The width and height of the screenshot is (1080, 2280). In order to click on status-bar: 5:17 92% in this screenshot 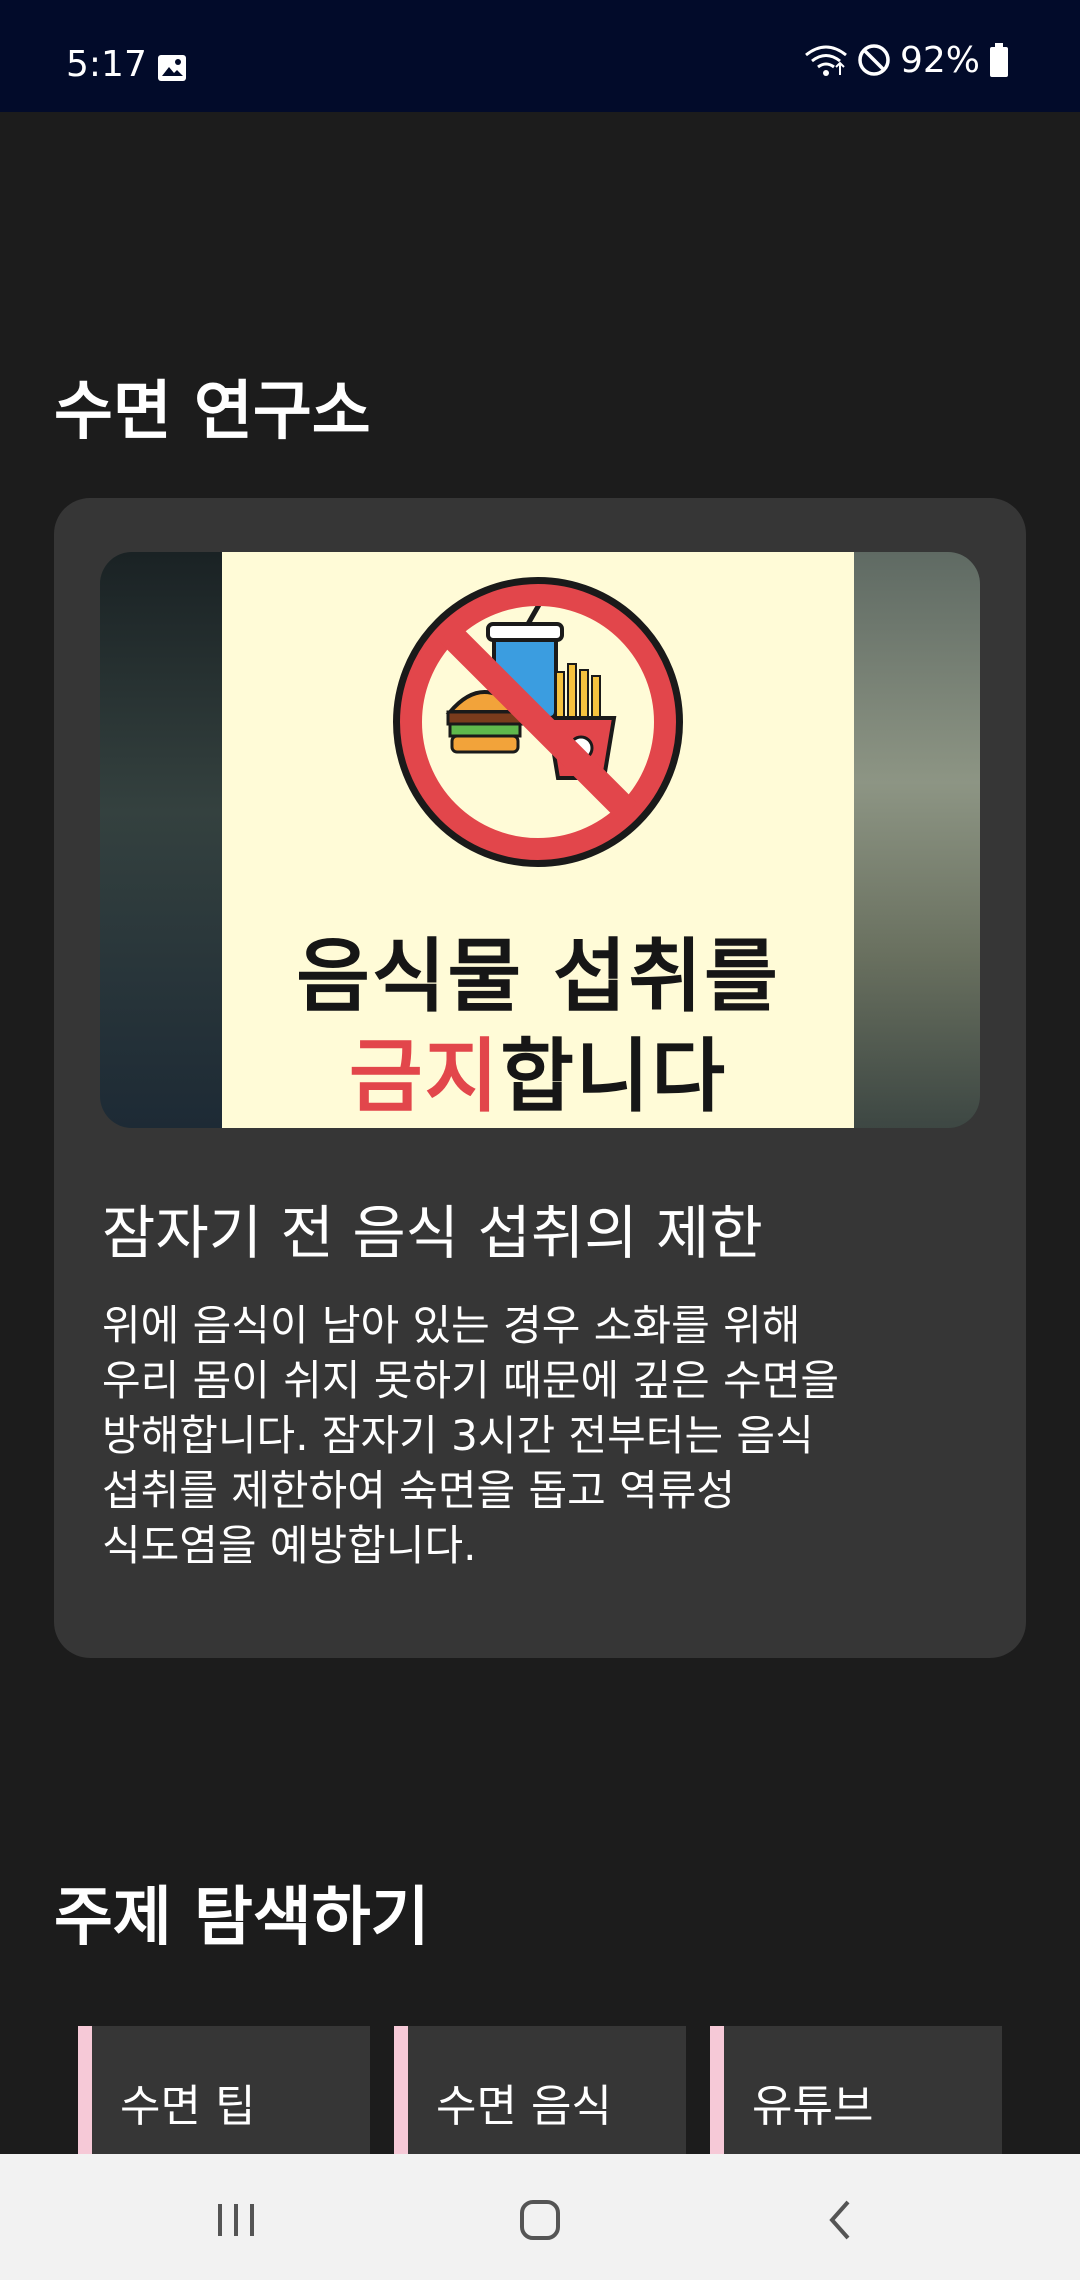, I will do `click(540, 56)`.